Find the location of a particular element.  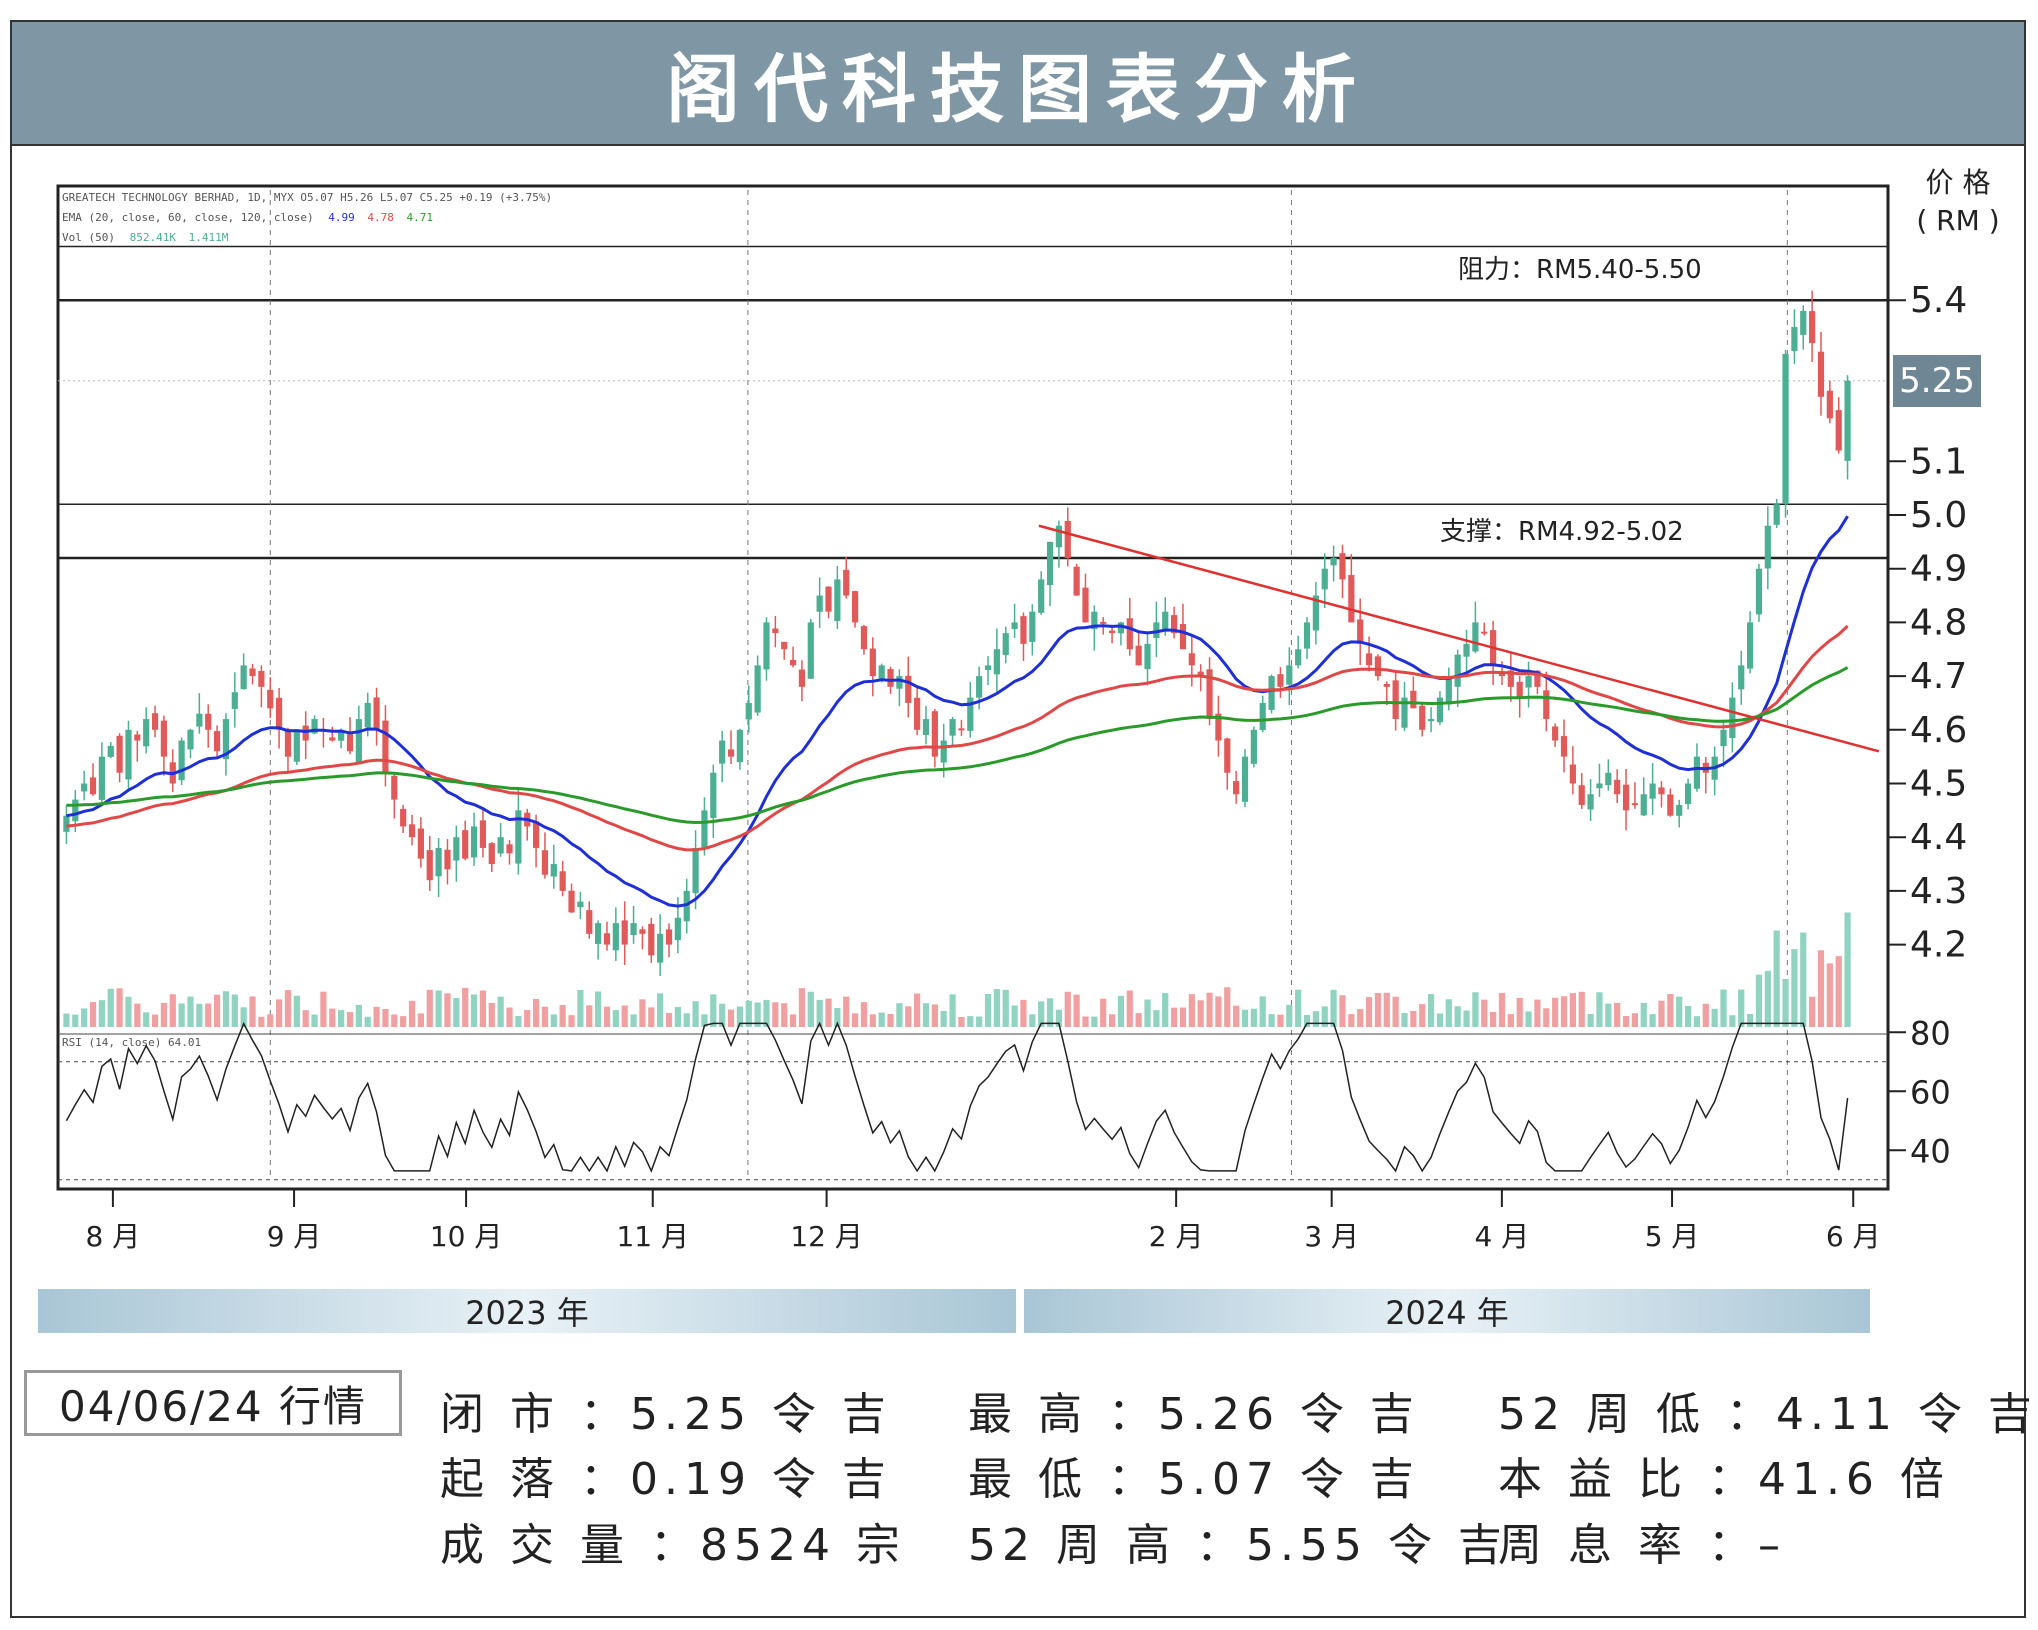

date-box: 04/06/24 行情 is located at coordinates (213, 1403).